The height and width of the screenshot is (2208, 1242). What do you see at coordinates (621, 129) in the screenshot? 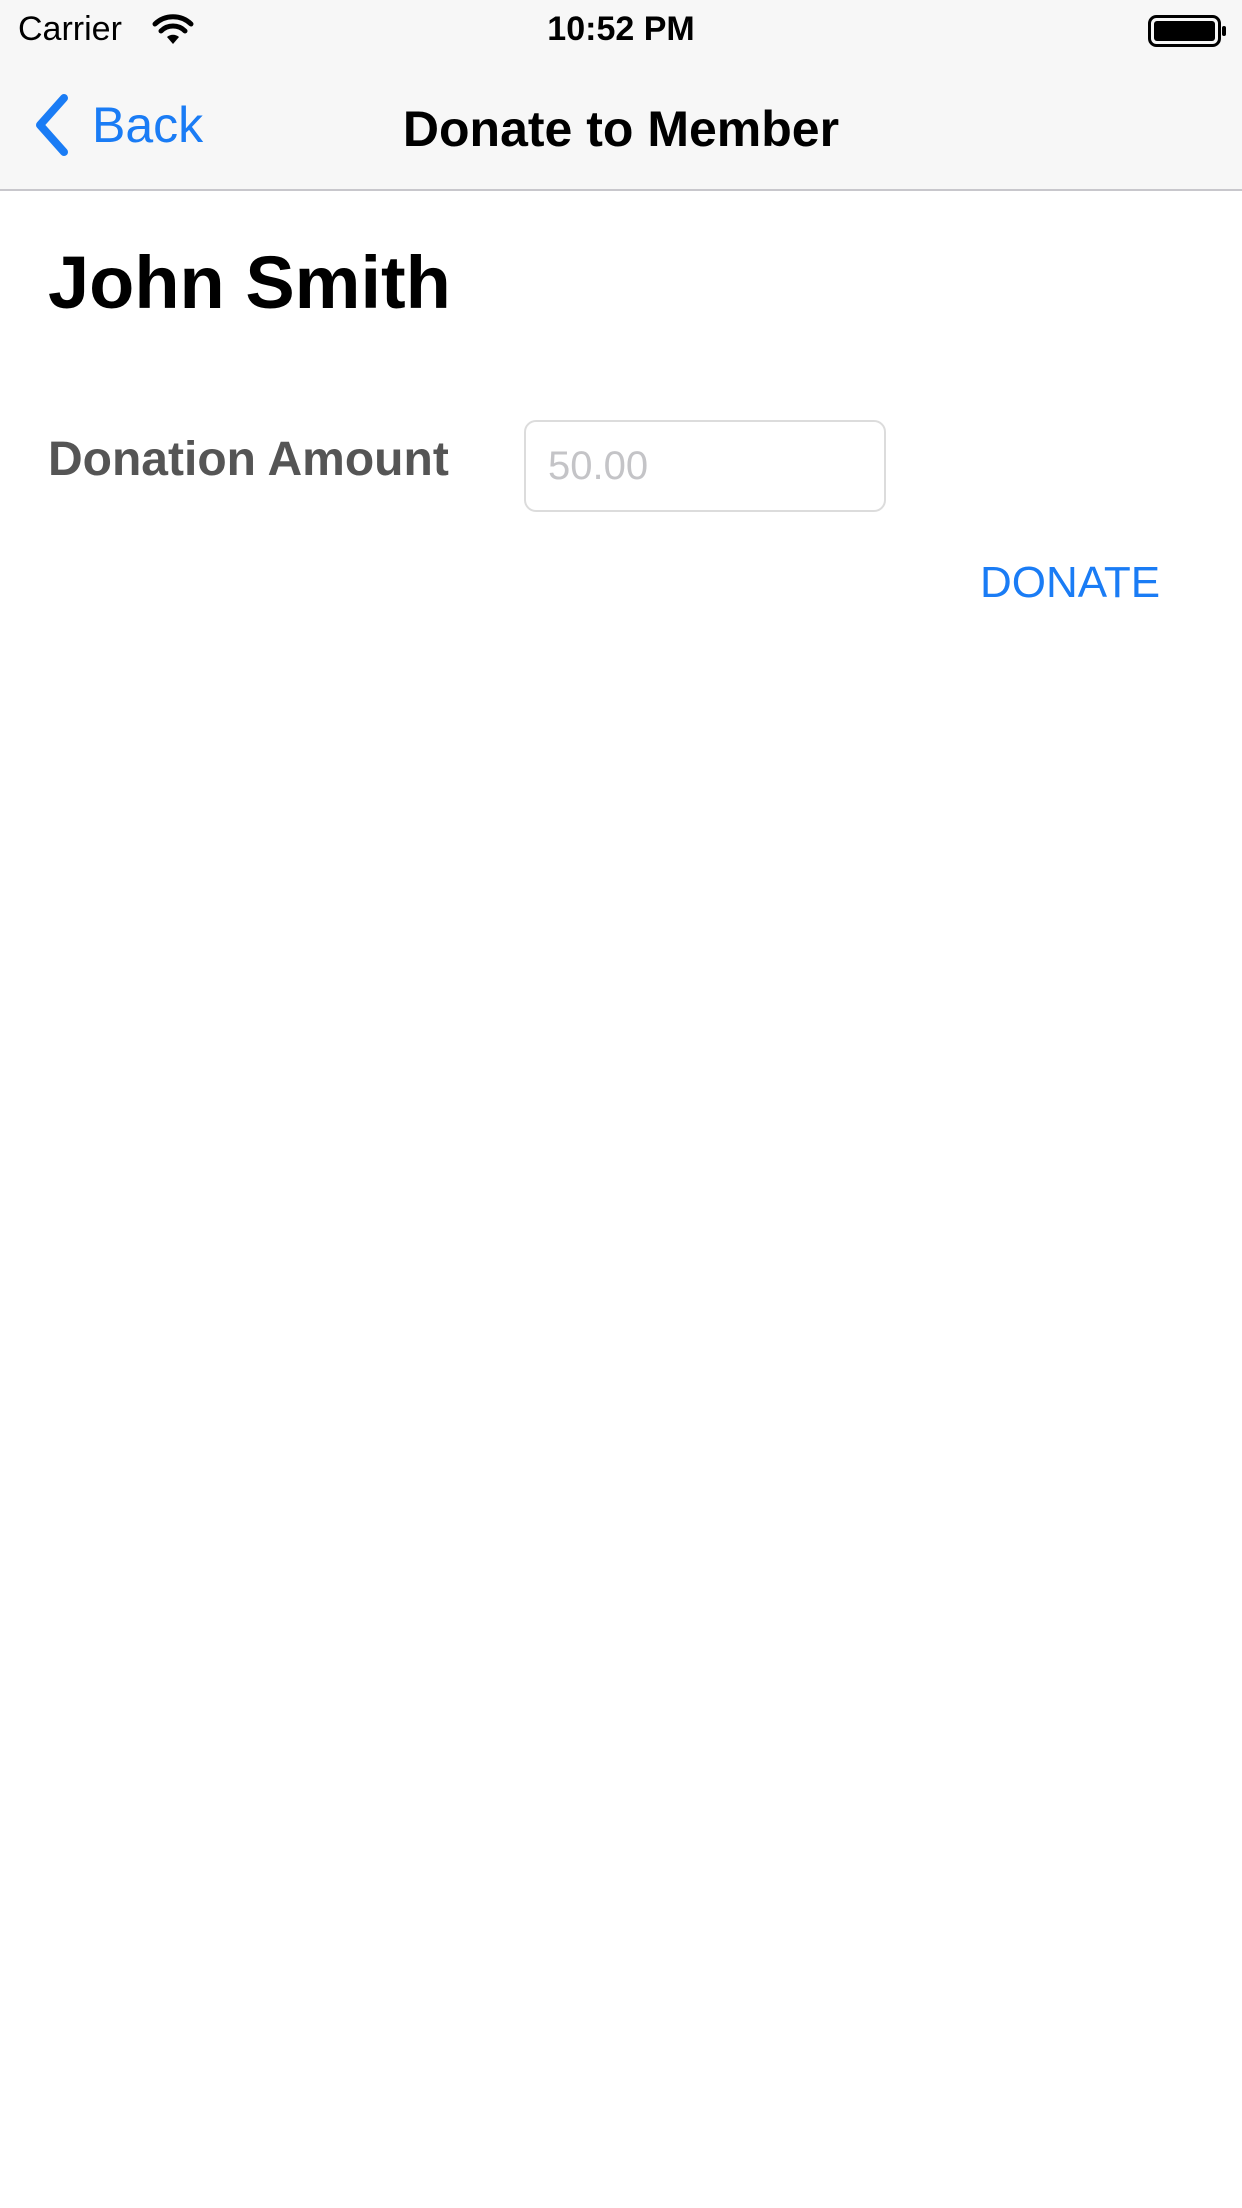
I see `page-title: Donate to Member` at bounding box center [621, 129].